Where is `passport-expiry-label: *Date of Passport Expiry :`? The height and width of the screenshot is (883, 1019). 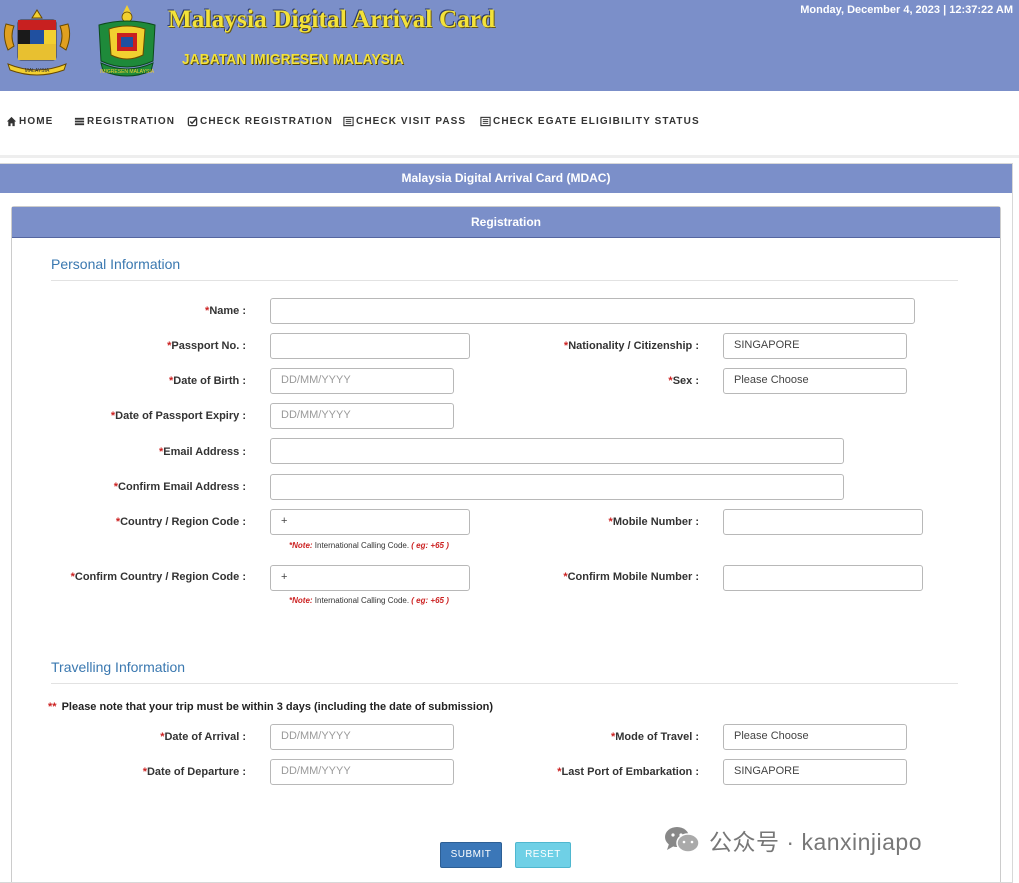 passport-expiry-label: *Date of Passport Expiry : is located at coordinates (178, 416).